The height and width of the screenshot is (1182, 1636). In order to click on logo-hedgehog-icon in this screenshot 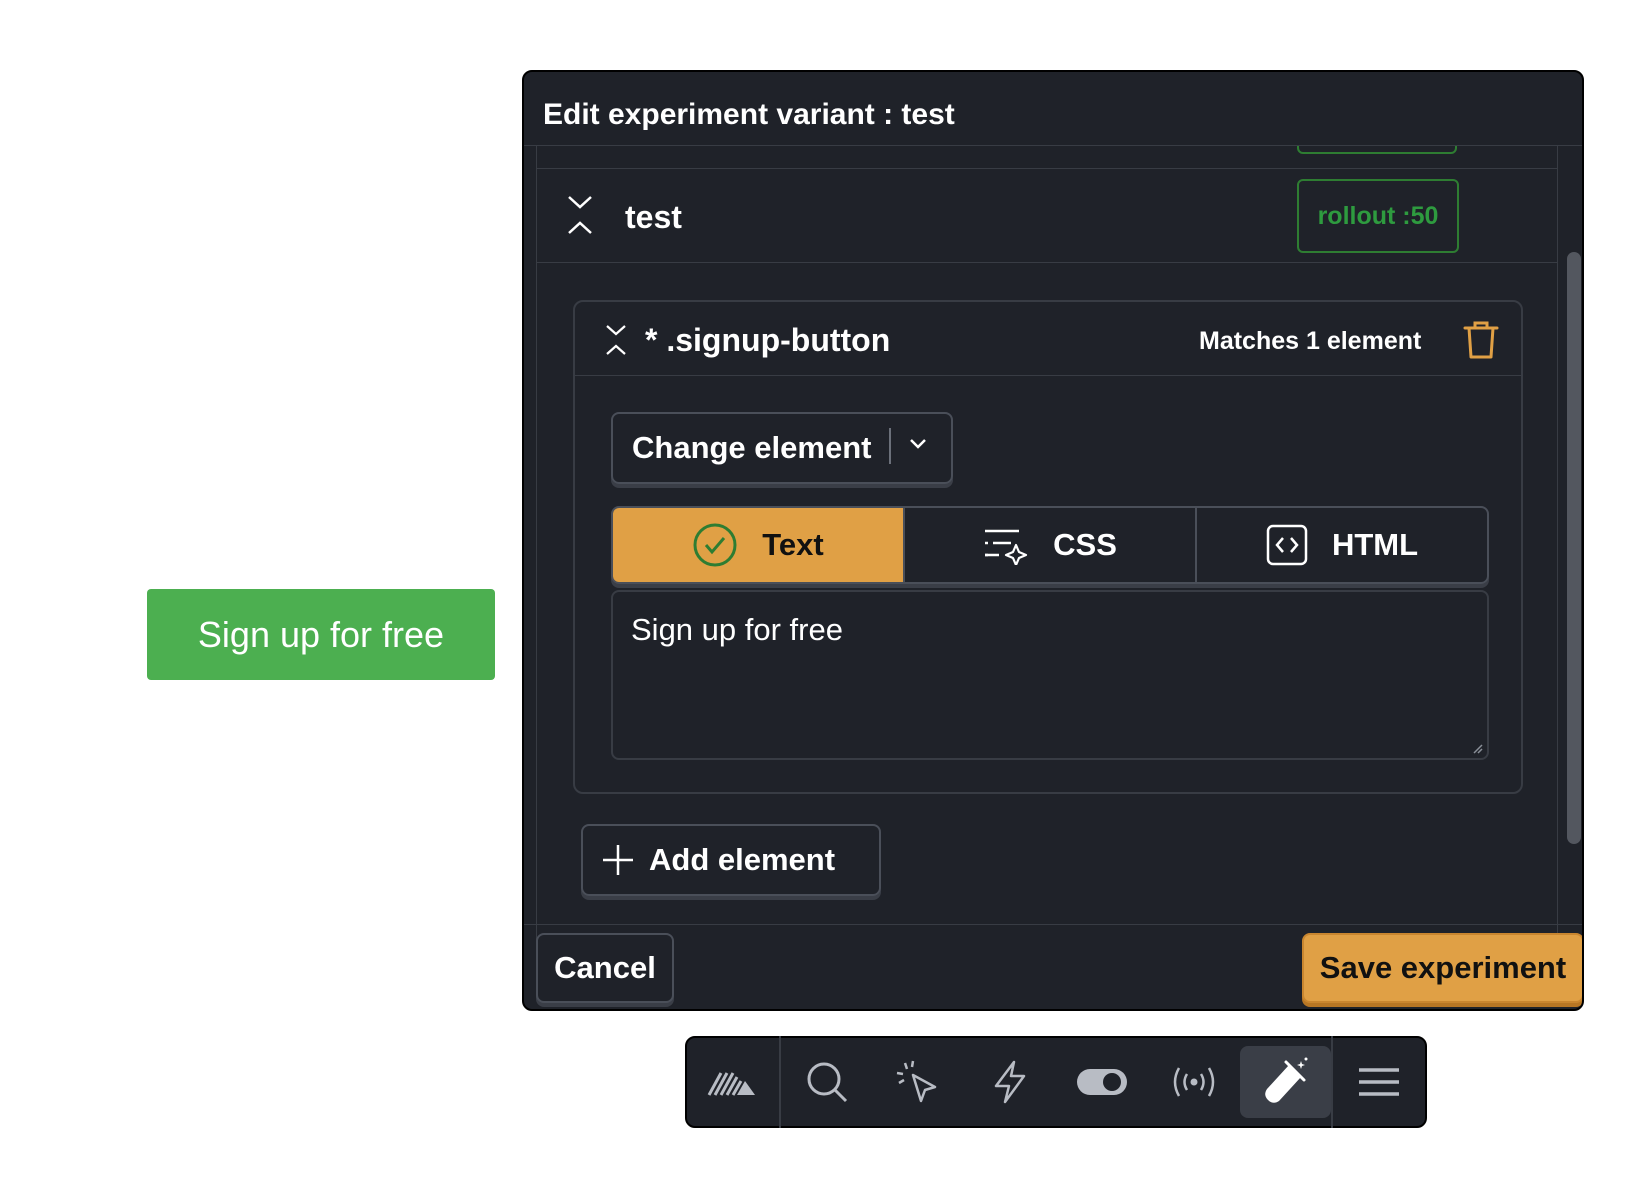, I will do `click(731, 1084)`.